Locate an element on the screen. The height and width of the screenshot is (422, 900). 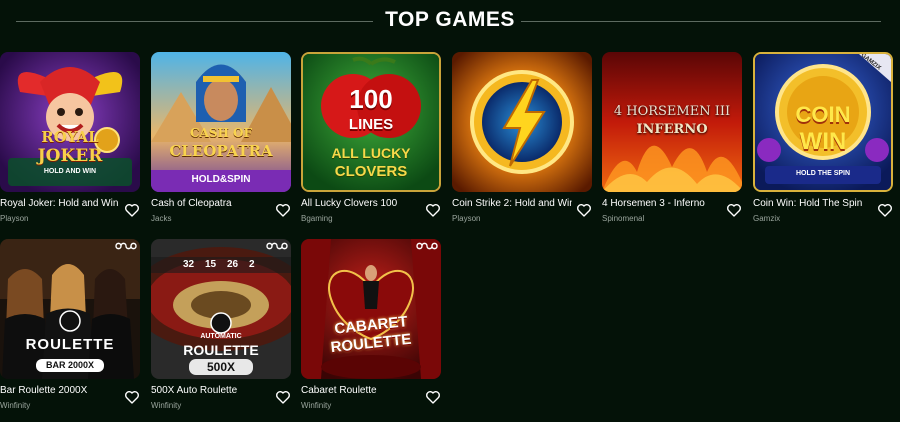
art-text: AUTOMATIC is located at coordinates (221, 336).